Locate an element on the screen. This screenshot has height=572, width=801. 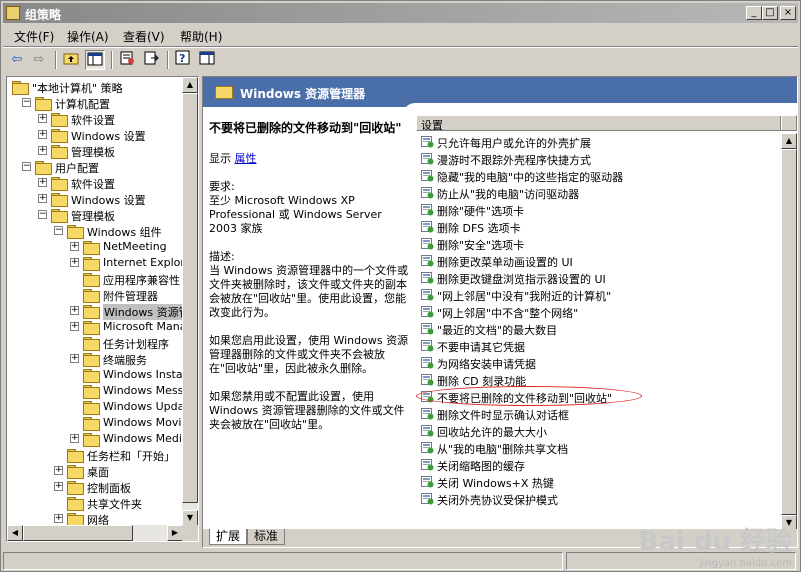
menu-help: 帮助(H) is located at coordinates (201, 36).